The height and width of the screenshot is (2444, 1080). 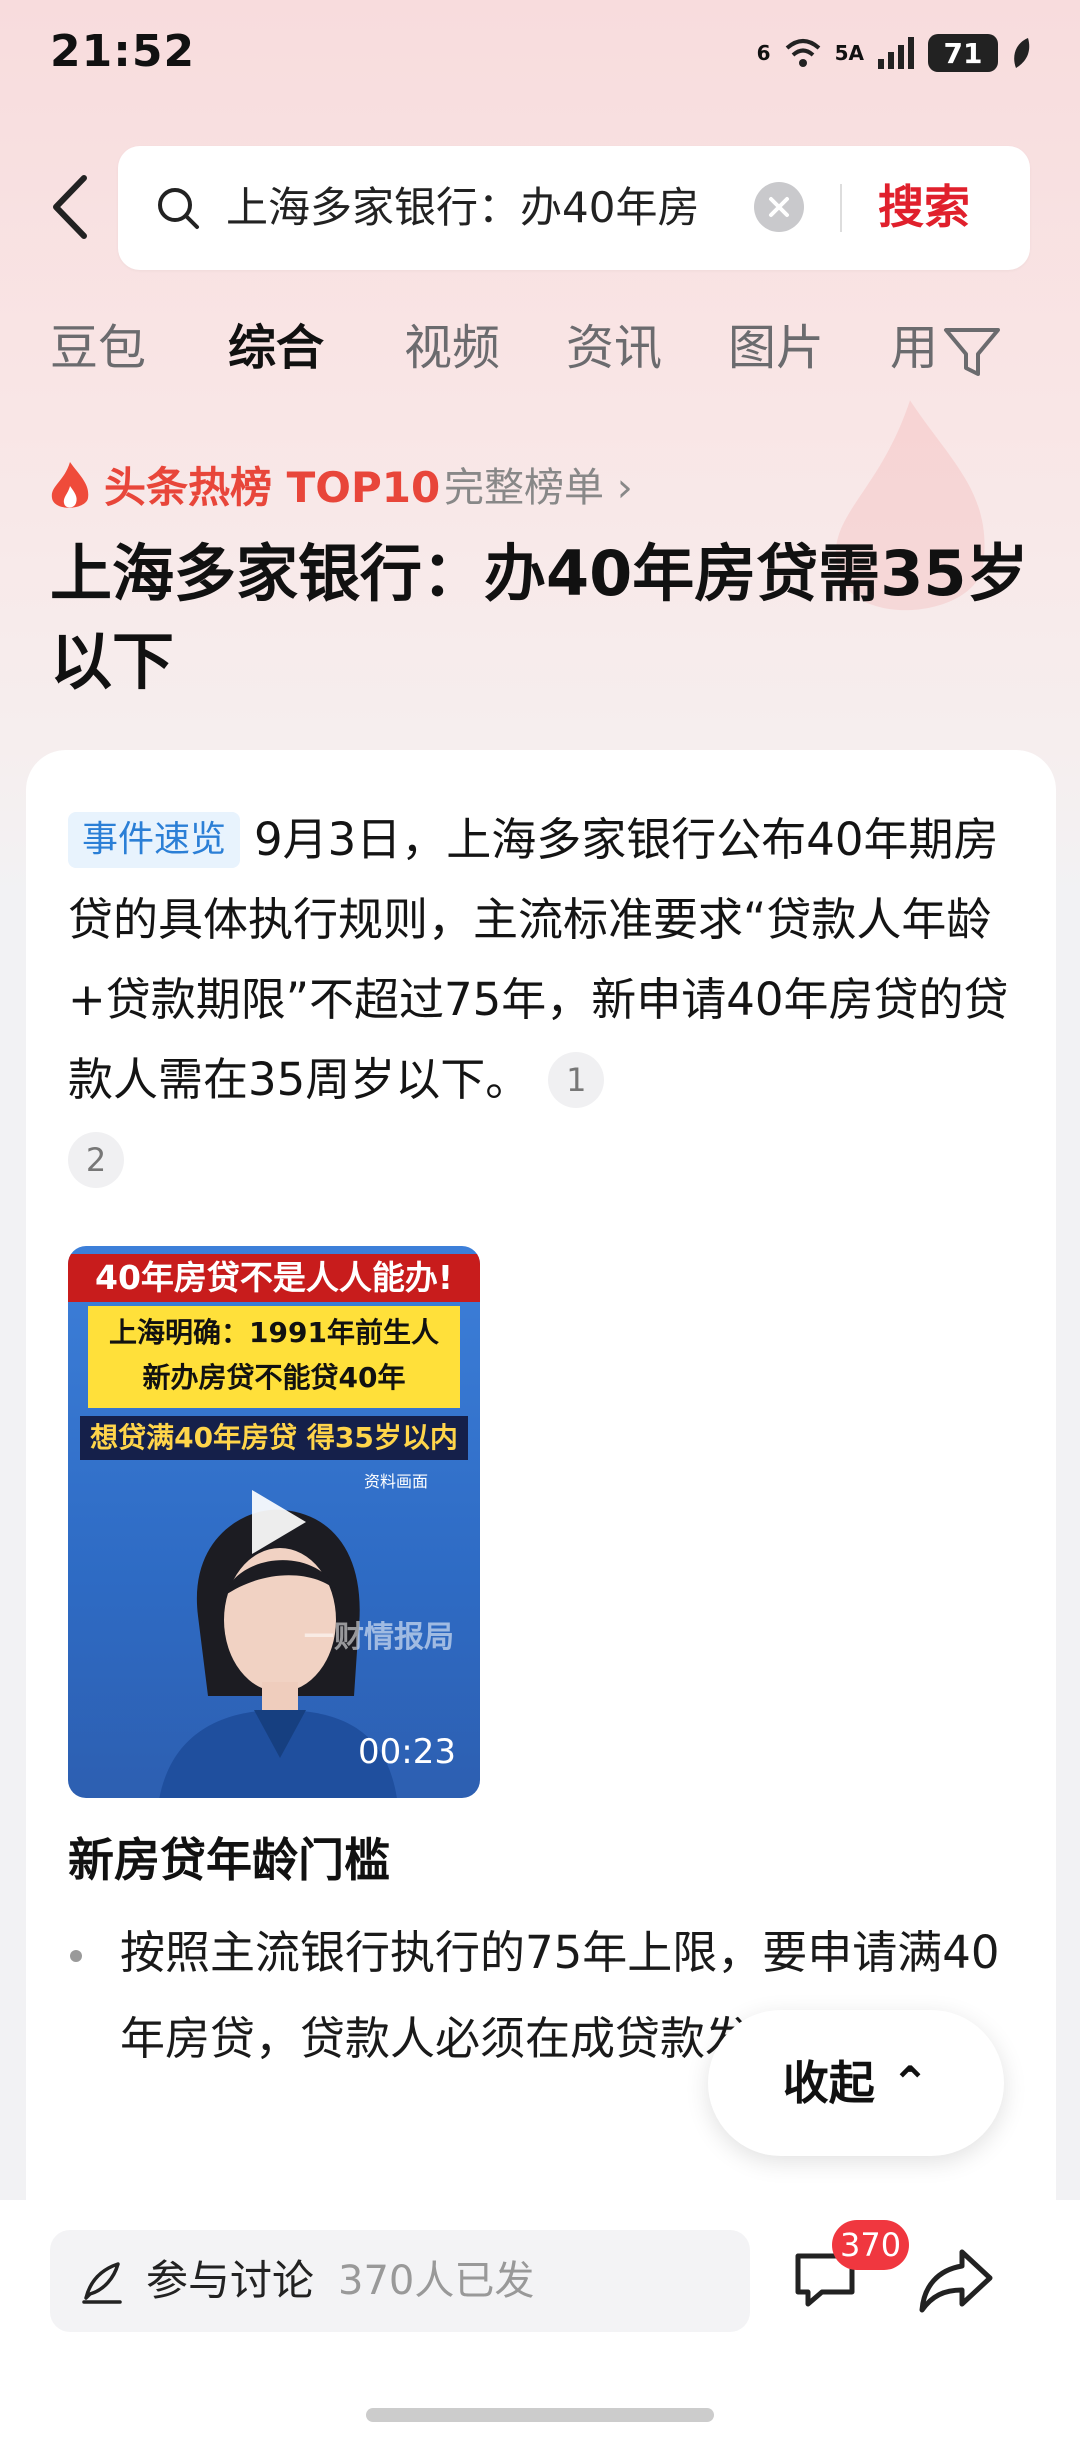 I want to click on discuss-input: 参与讨论 370人已发, so click(x=400, y=2281).